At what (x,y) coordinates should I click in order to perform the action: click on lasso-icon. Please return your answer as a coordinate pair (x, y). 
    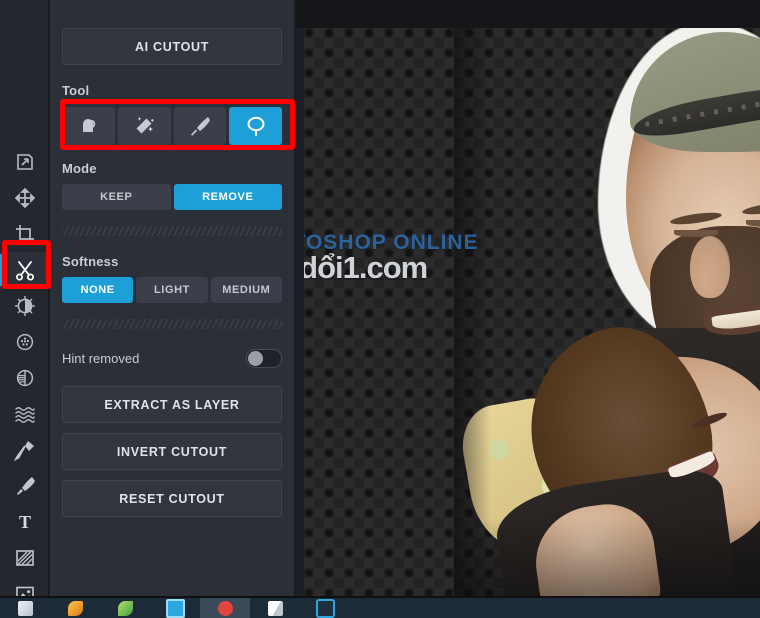
    Looking at the image, I should click on (256, 126).